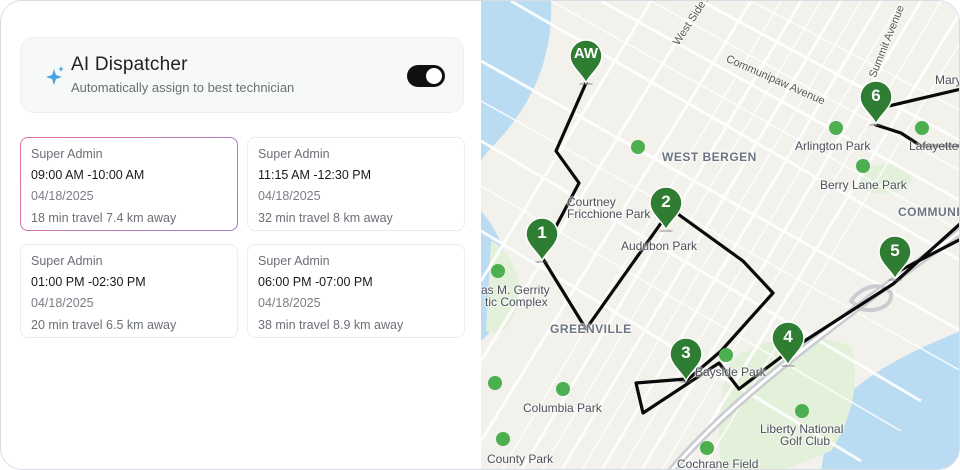  I want to click on map-label-fricchione-park: Fricchione Park, so click(609, 214).